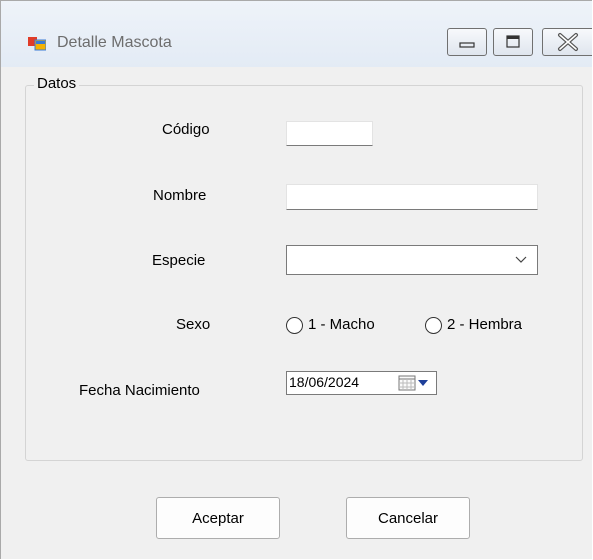 The height and width of the screenshot is (560, 593). What do you see at coordinates (193, 324) in the screenshot?
I see `sexo-label: Sexo` at bounding box center [193, 324].